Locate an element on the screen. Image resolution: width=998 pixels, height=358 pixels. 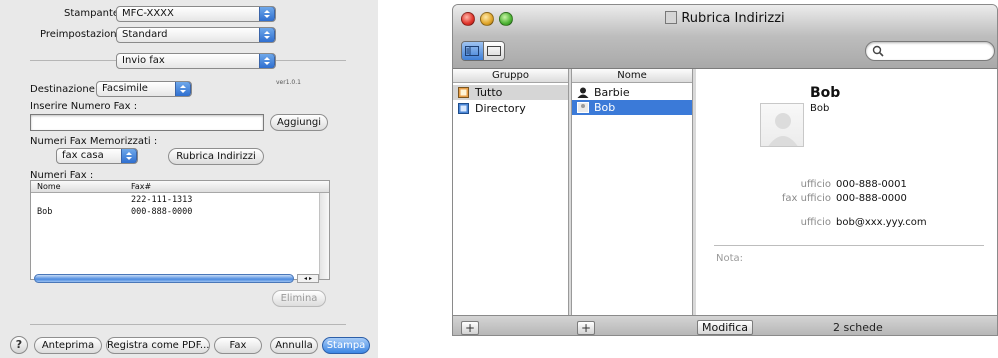
name-item-barbie: Barbie is located at coordinates (632, 92).